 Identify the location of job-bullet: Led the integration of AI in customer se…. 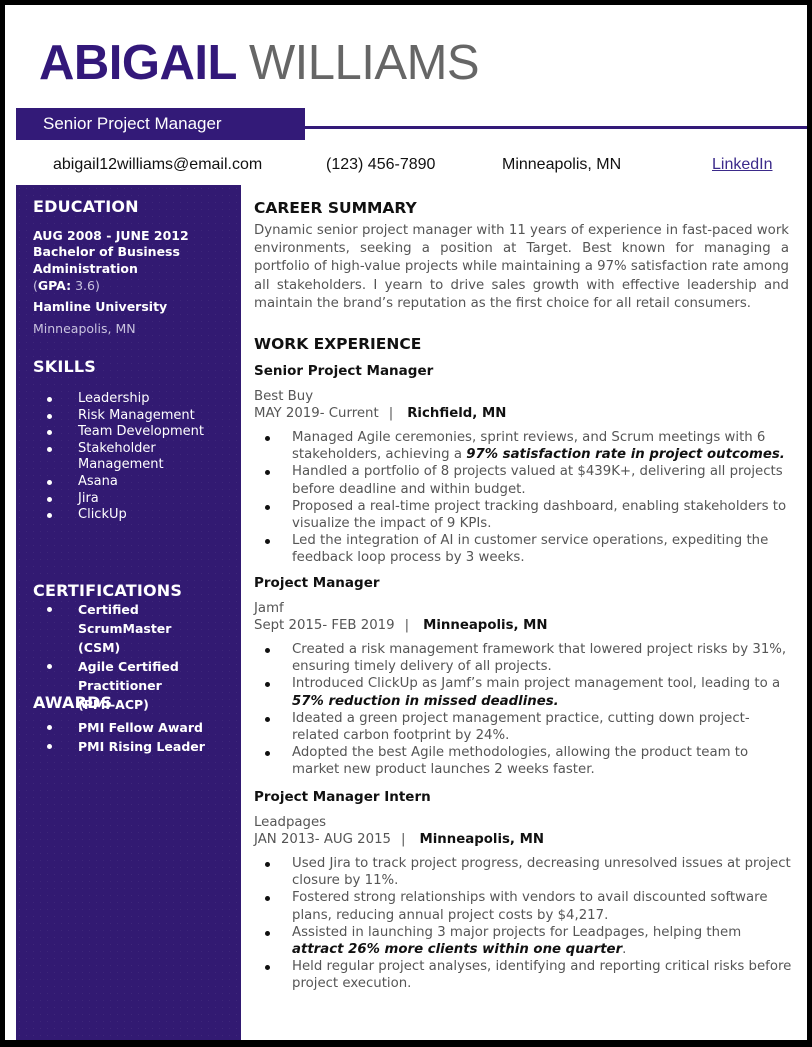
(523, 549).